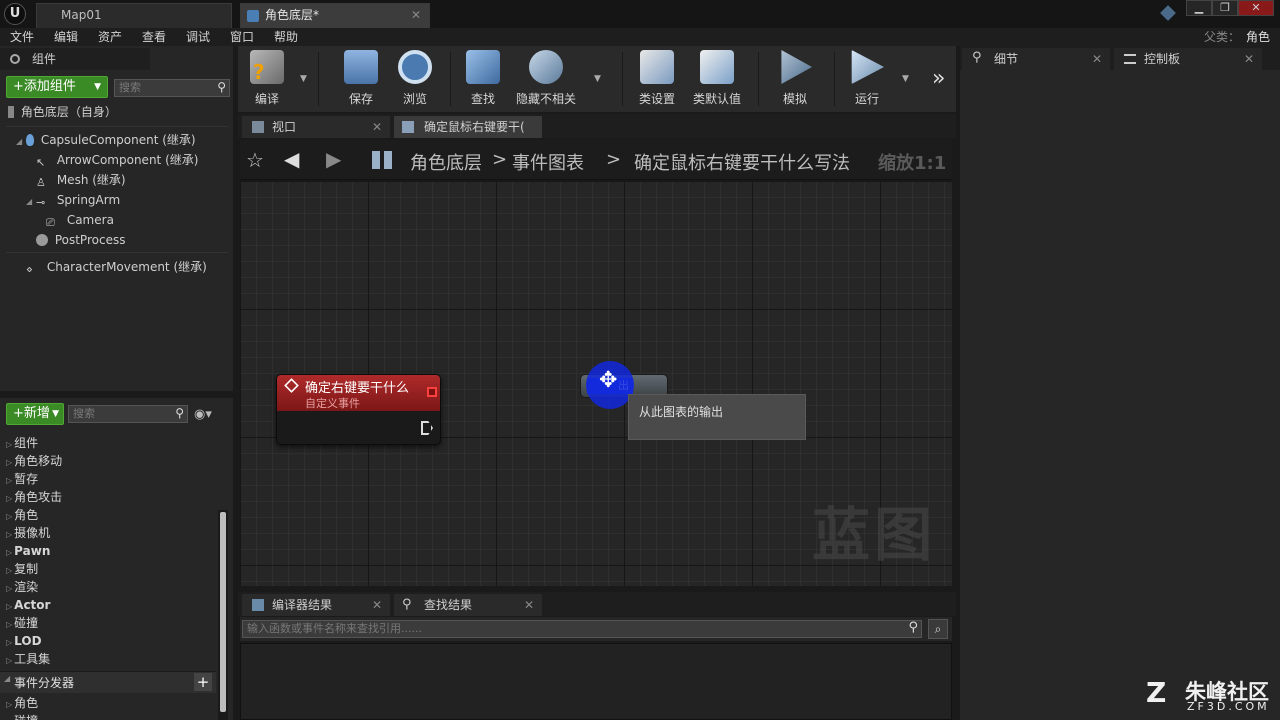  What do you see at coordinates (291, 159) in the screenshot?
I see `back-arrow-icon: ◀` at bounding box center [291, 159].